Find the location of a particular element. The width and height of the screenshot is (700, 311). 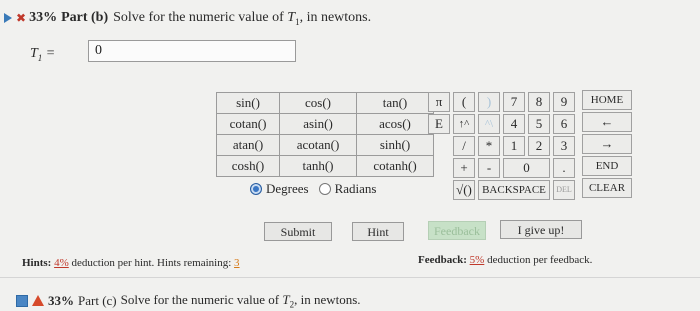

collapse-square-icon is located at coordinates (22, 300).